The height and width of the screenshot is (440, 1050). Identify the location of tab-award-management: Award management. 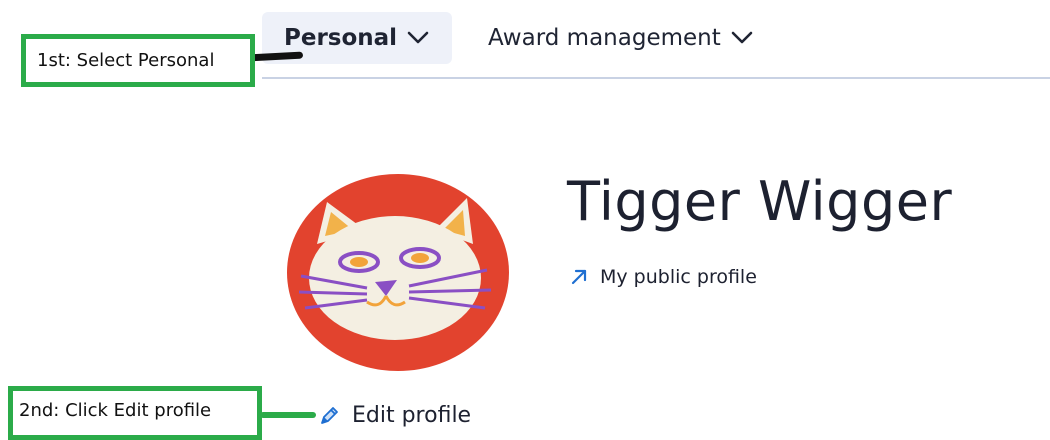
(620, 38).